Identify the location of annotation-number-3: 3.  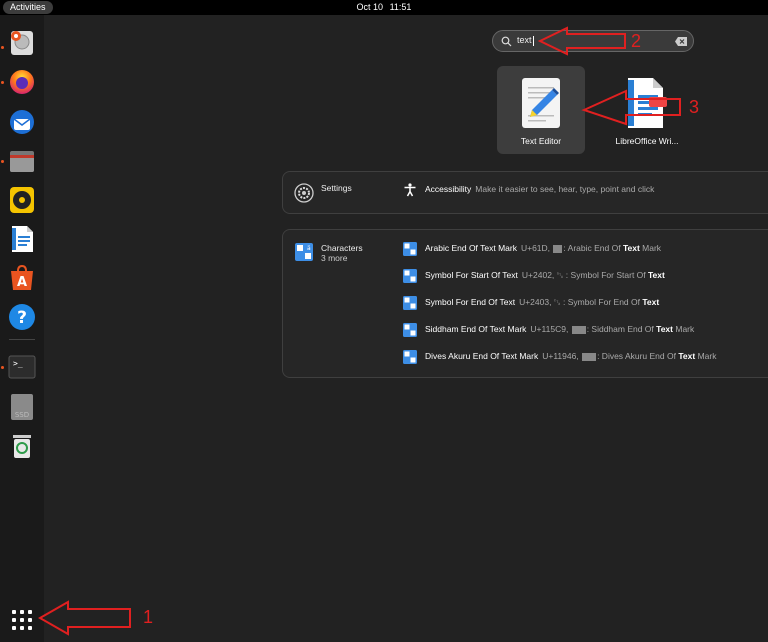
(694, 107).